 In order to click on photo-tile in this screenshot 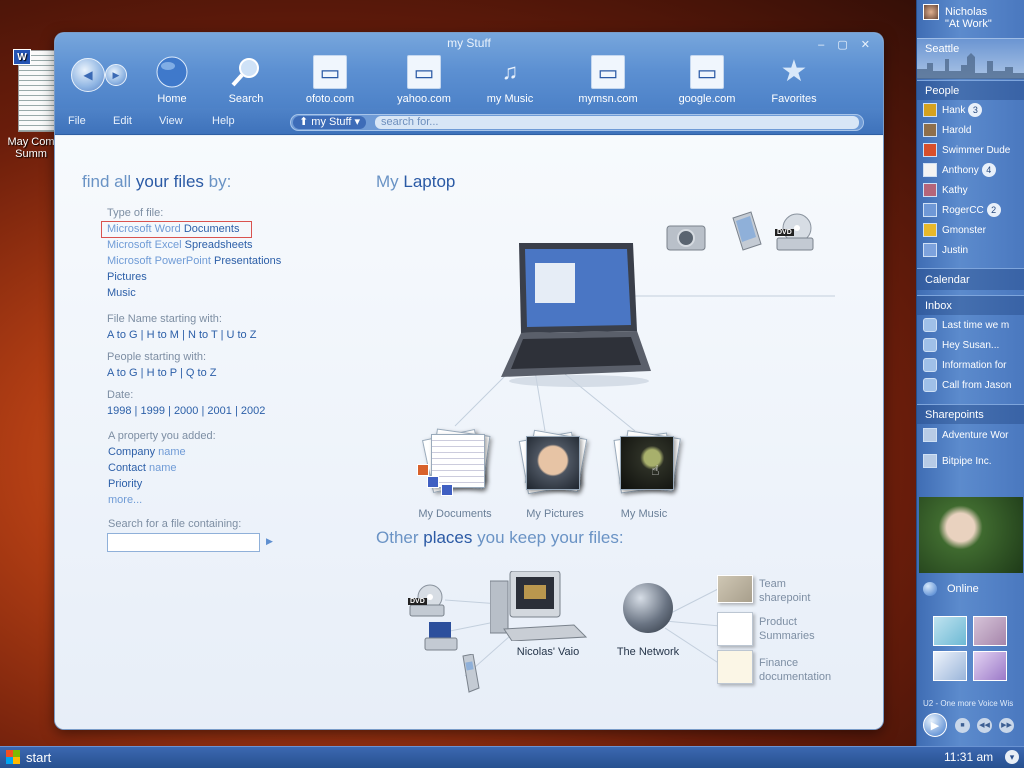, I will do `click(971, 535)`.